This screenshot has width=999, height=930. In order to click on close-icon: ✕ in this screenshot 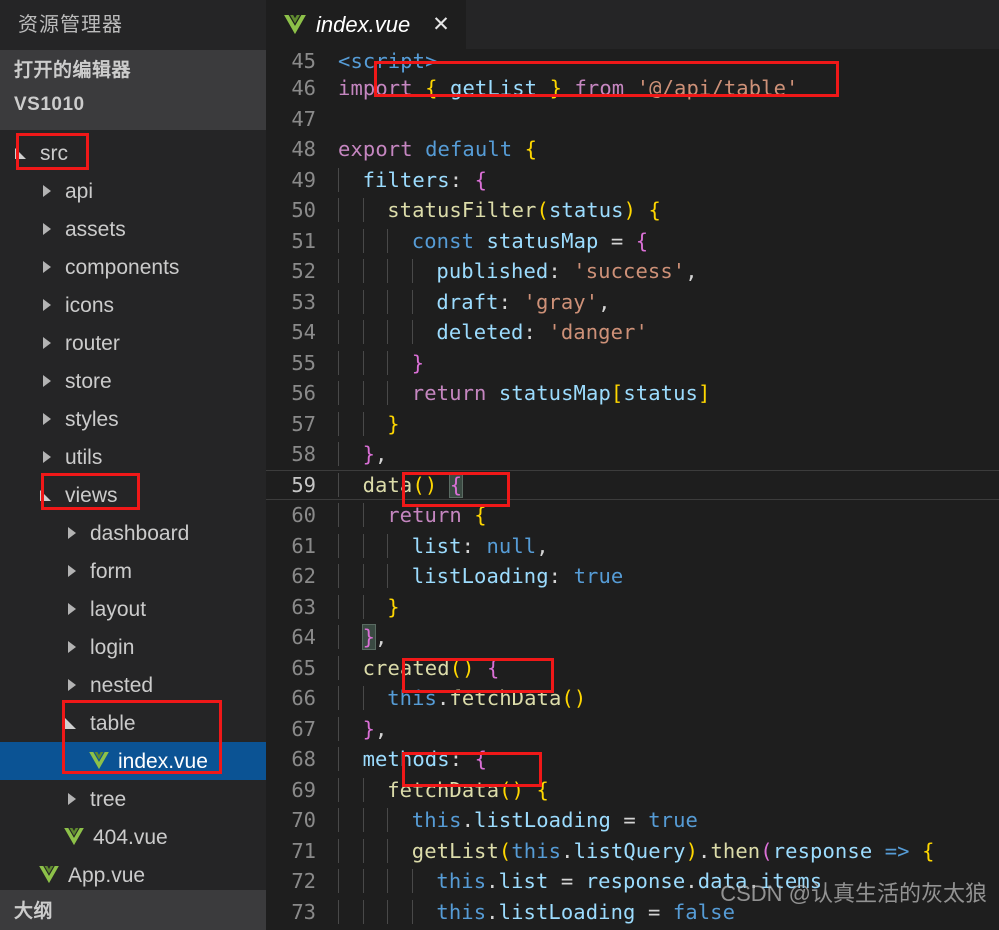, I will do `click(441, 24)`.